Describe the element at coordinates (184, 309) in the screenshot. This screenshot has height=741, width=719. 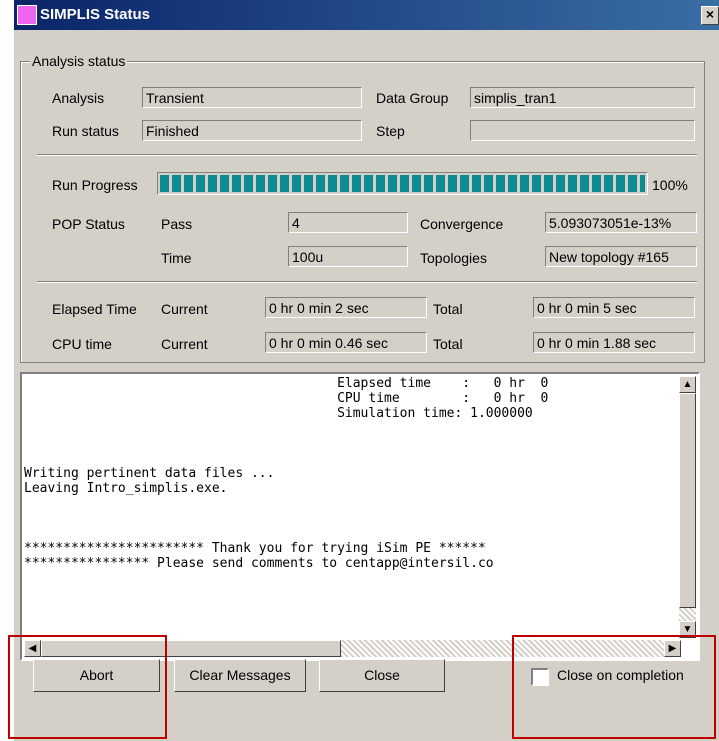
I see `elapsed-current-label: Current` at that location.